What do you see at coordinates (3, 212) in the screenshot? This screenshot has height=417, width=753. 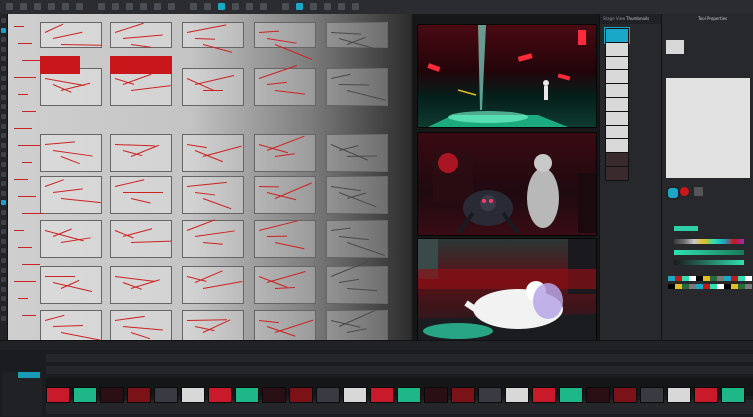 I see `rectangle-icon` at bounding box center [3, 212].